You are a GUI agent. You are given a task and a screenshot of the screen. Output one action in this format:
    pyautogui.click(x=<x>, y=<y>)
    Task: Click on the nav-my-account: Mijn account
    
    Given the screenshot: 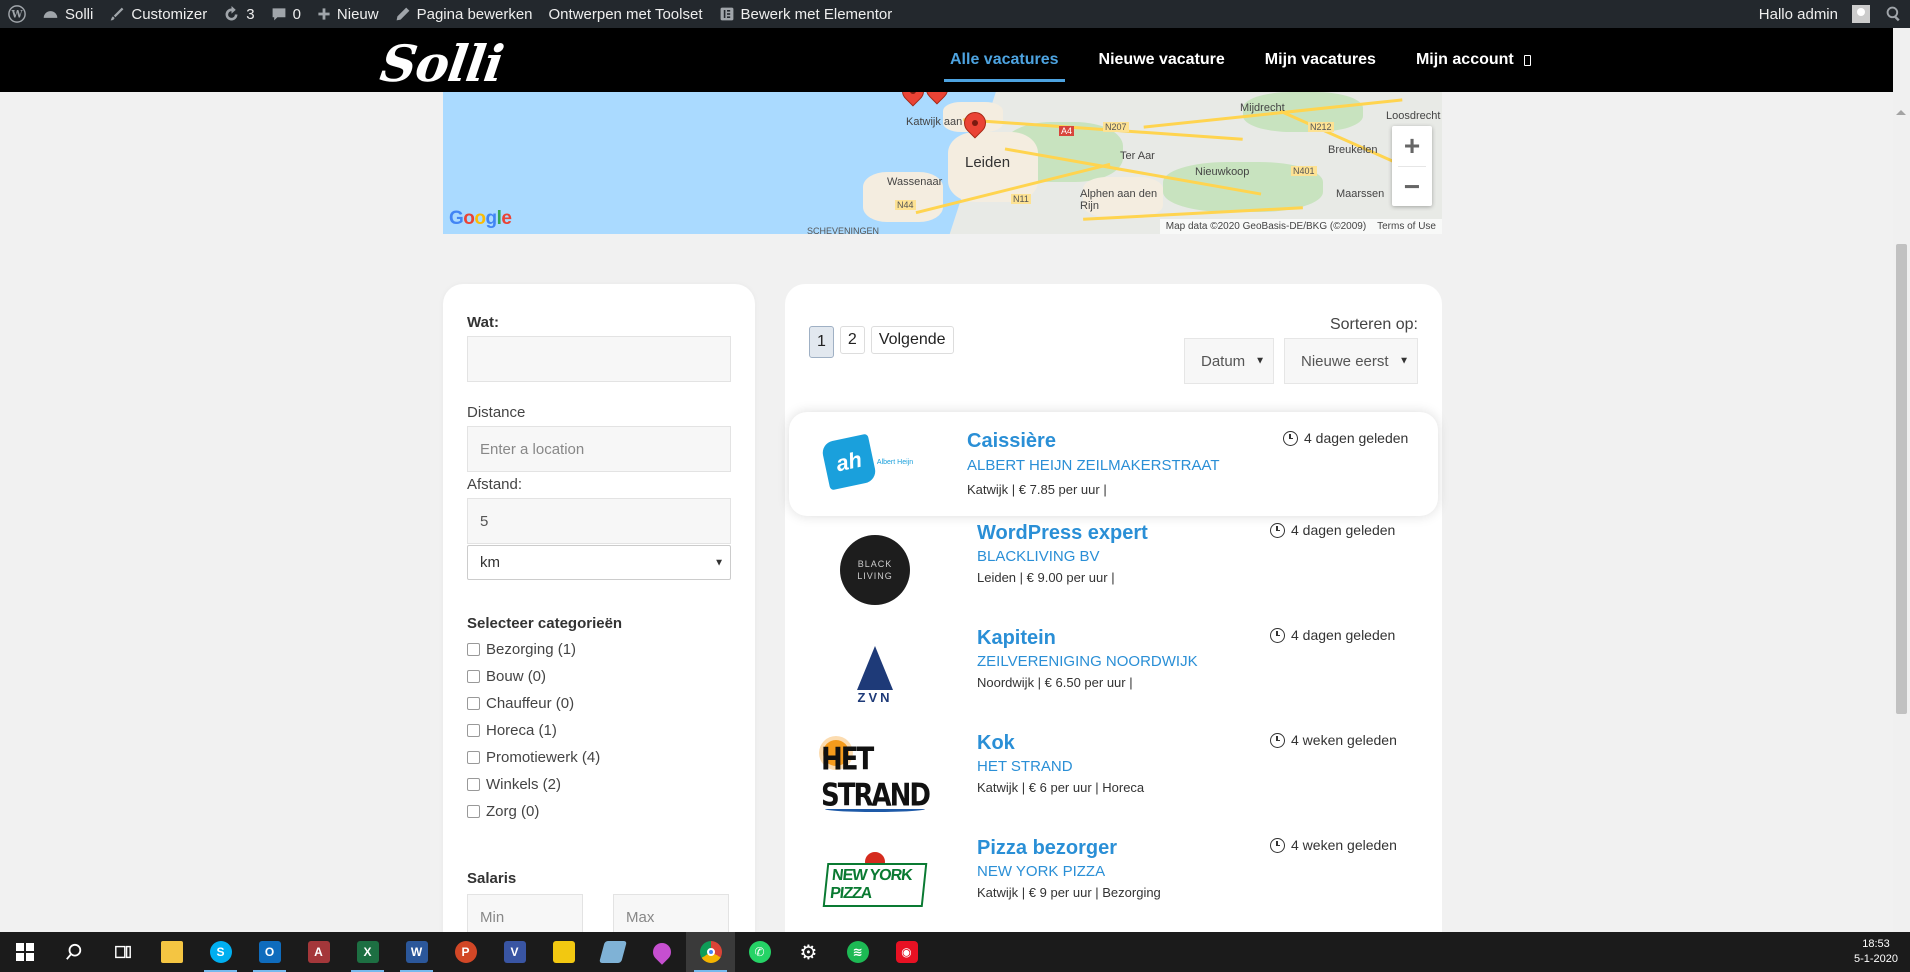 What is the action you would take?
    pyautogui.click(x=1473, y=60)
    